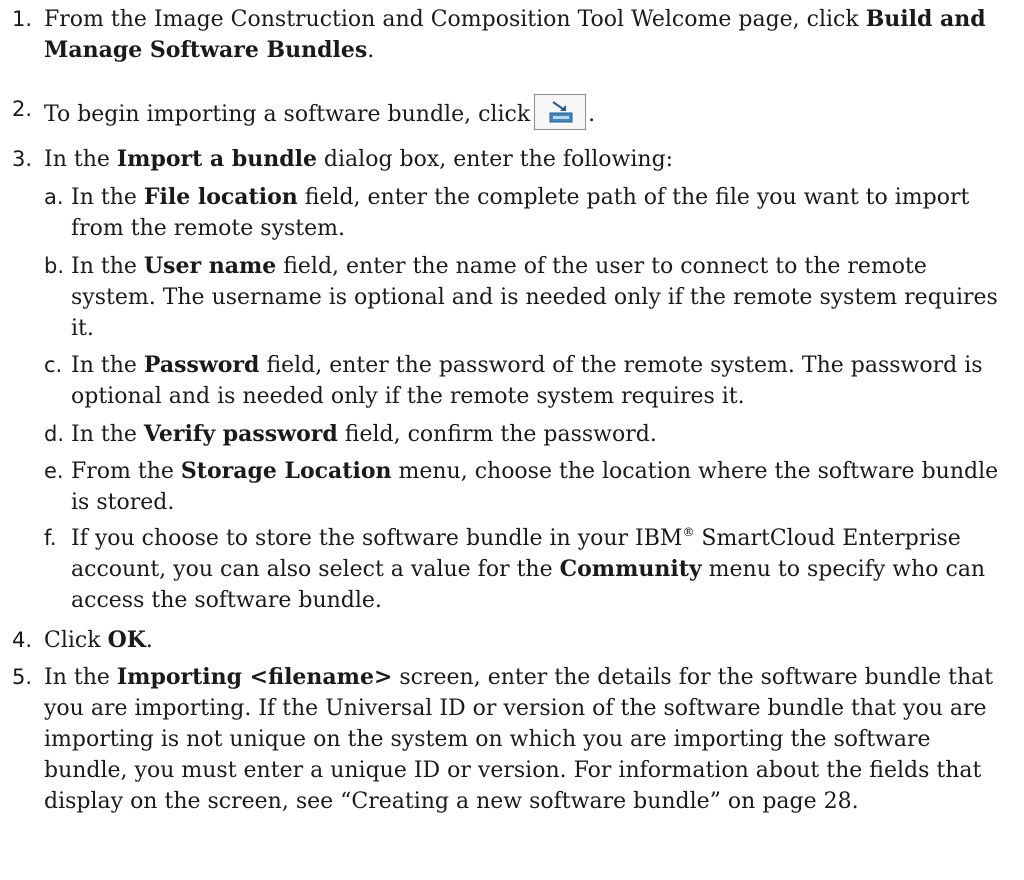 This screenshot has width=1024, height=880. Describe the element at coordinates (98, 640) in the screenshot. I see `step-text: Click OK.` at that location.